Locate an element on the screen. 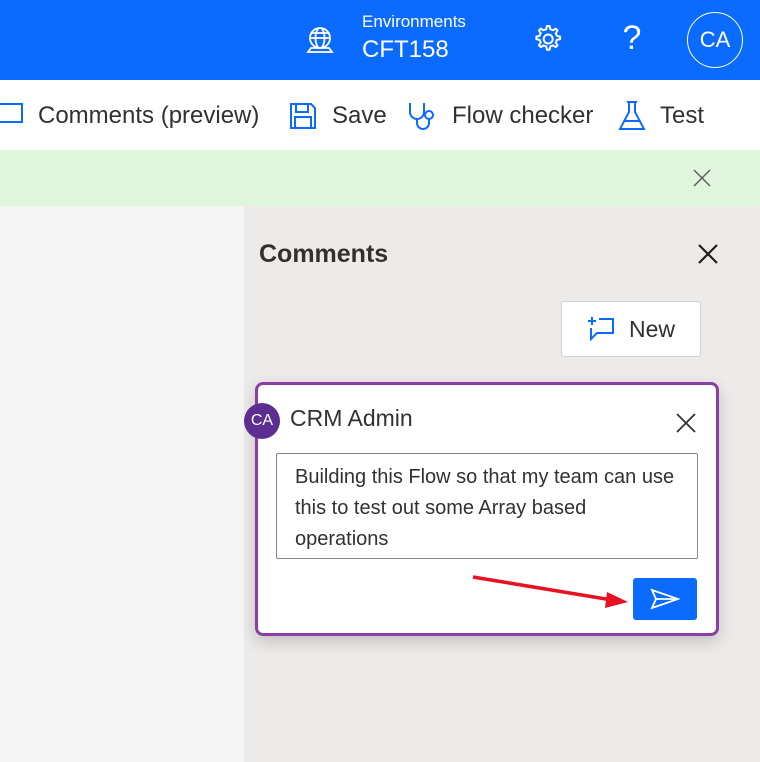 The width and height of the screenshot is (760, 762). avatar: CA is located at coordinates (262, 421).